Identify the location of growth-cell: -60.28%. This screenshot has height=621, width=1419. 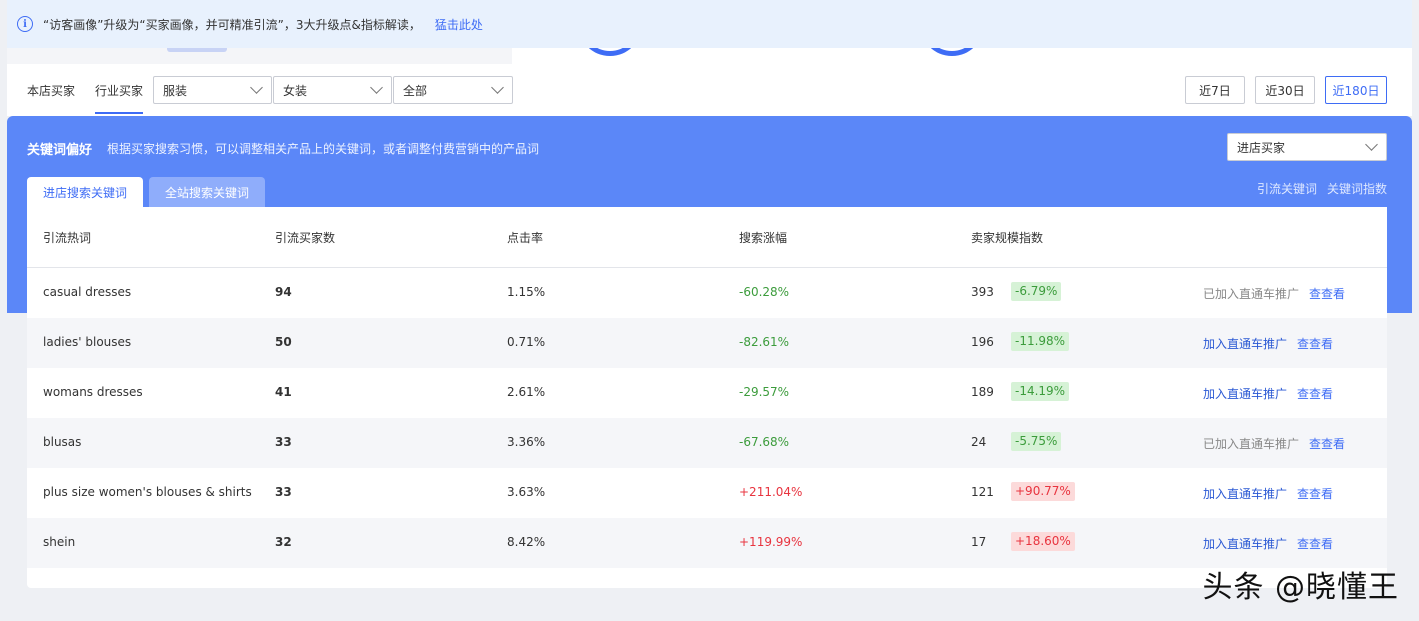
(764, 292).